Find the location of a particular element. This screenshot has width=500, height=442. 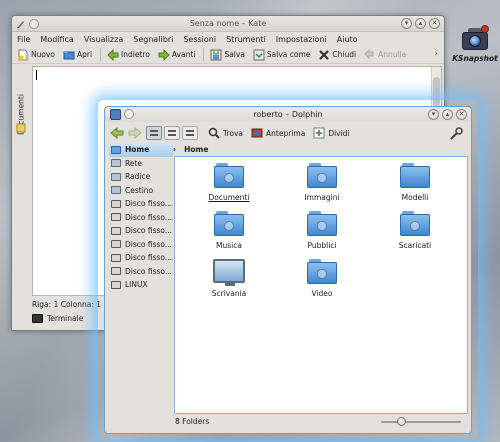

find-button: Trova is located at coordinates (225, 133).